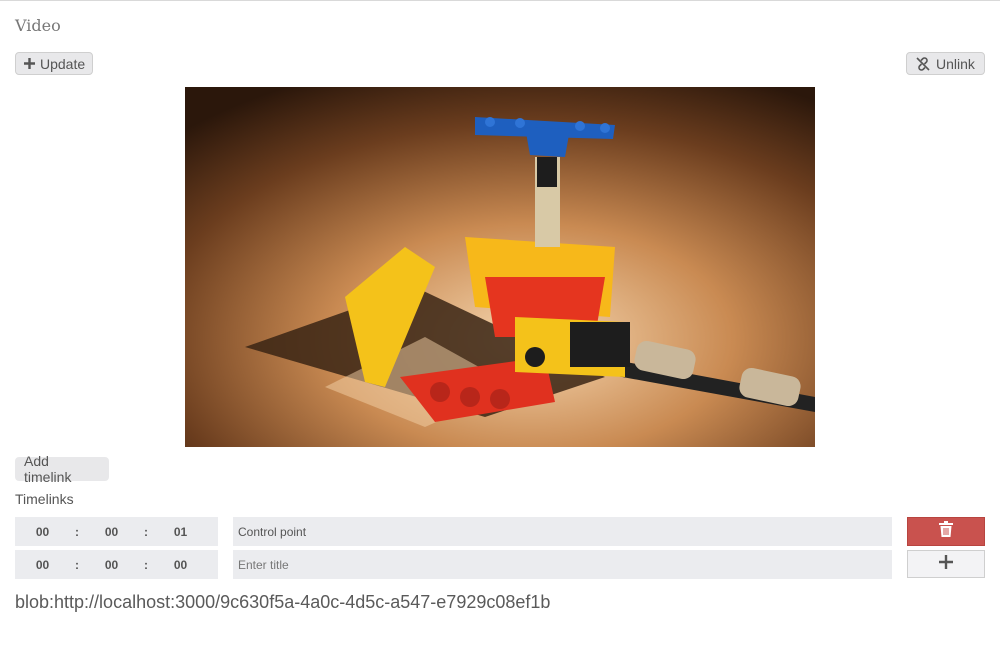 This screenshot has height=646, width=1000. I want to click on timecode-input: 00 : 00 : 01, so click(116, 531).